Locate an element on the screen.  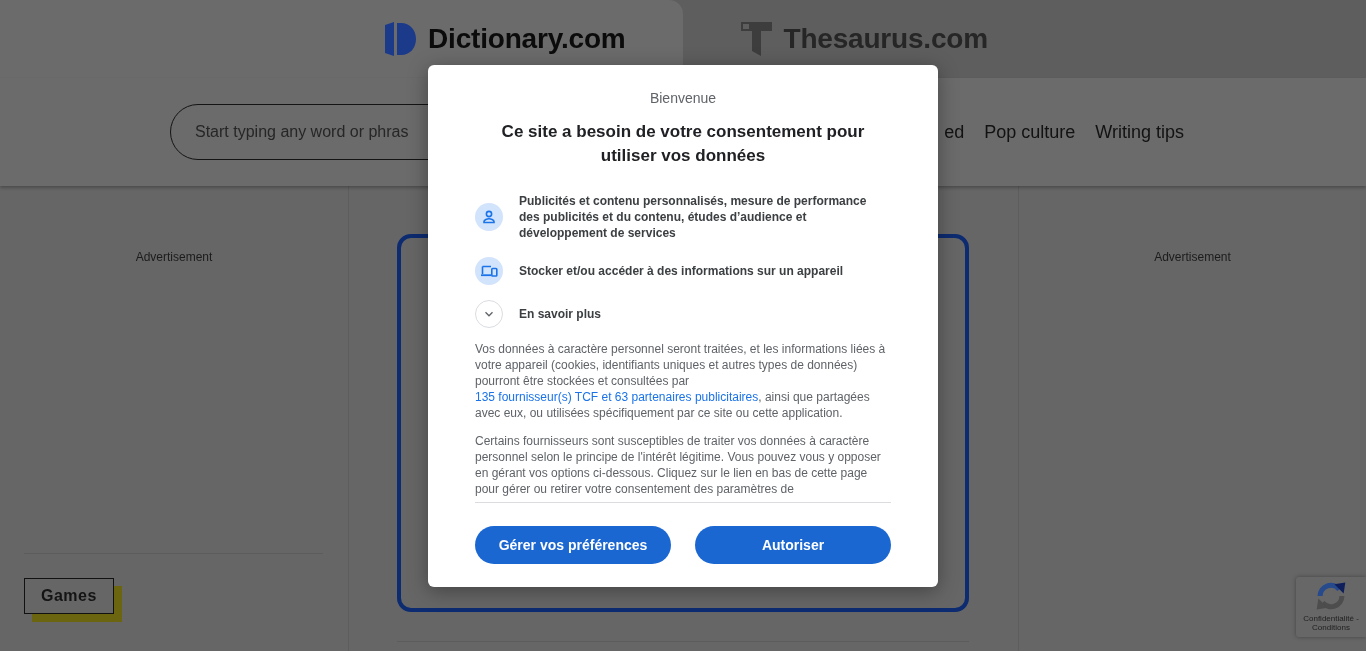
dialog-title: Ce site a besoin de votre consentement pour utiliser vos données is located at coordinates (683, 143).